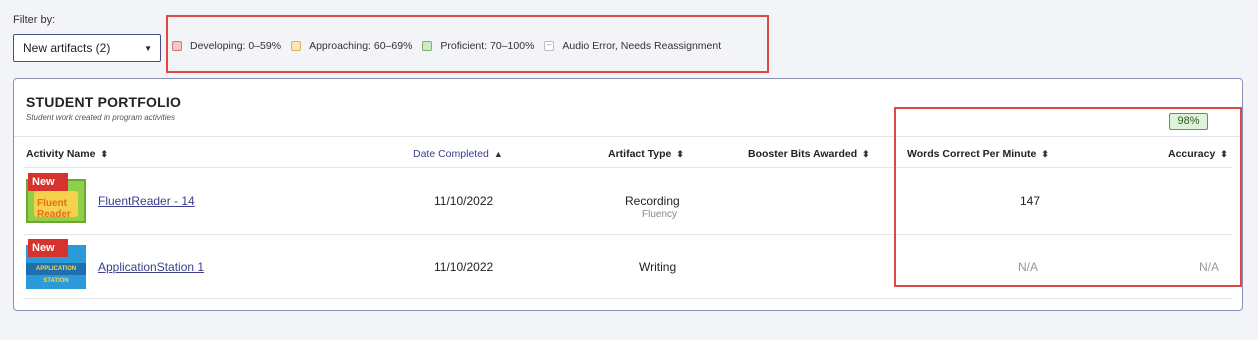 The width and height of the screenshot is (1258, 340). I want to click on metrics-highlight-box, so click(1068, 197).